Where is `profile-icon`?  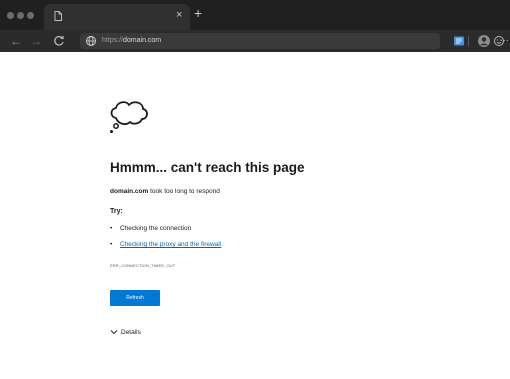 profile-icon is located at coordinates (484, 41).